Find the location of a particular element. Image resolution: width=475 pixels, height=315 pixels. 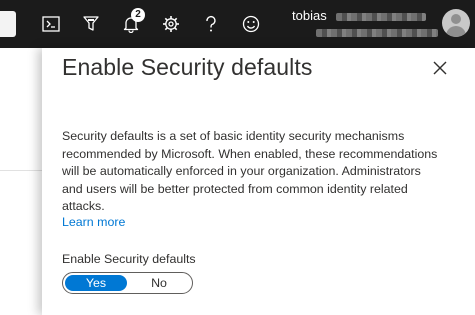

enable-security-defaults-toggle: Yes No is located at coordinates (127, 283).